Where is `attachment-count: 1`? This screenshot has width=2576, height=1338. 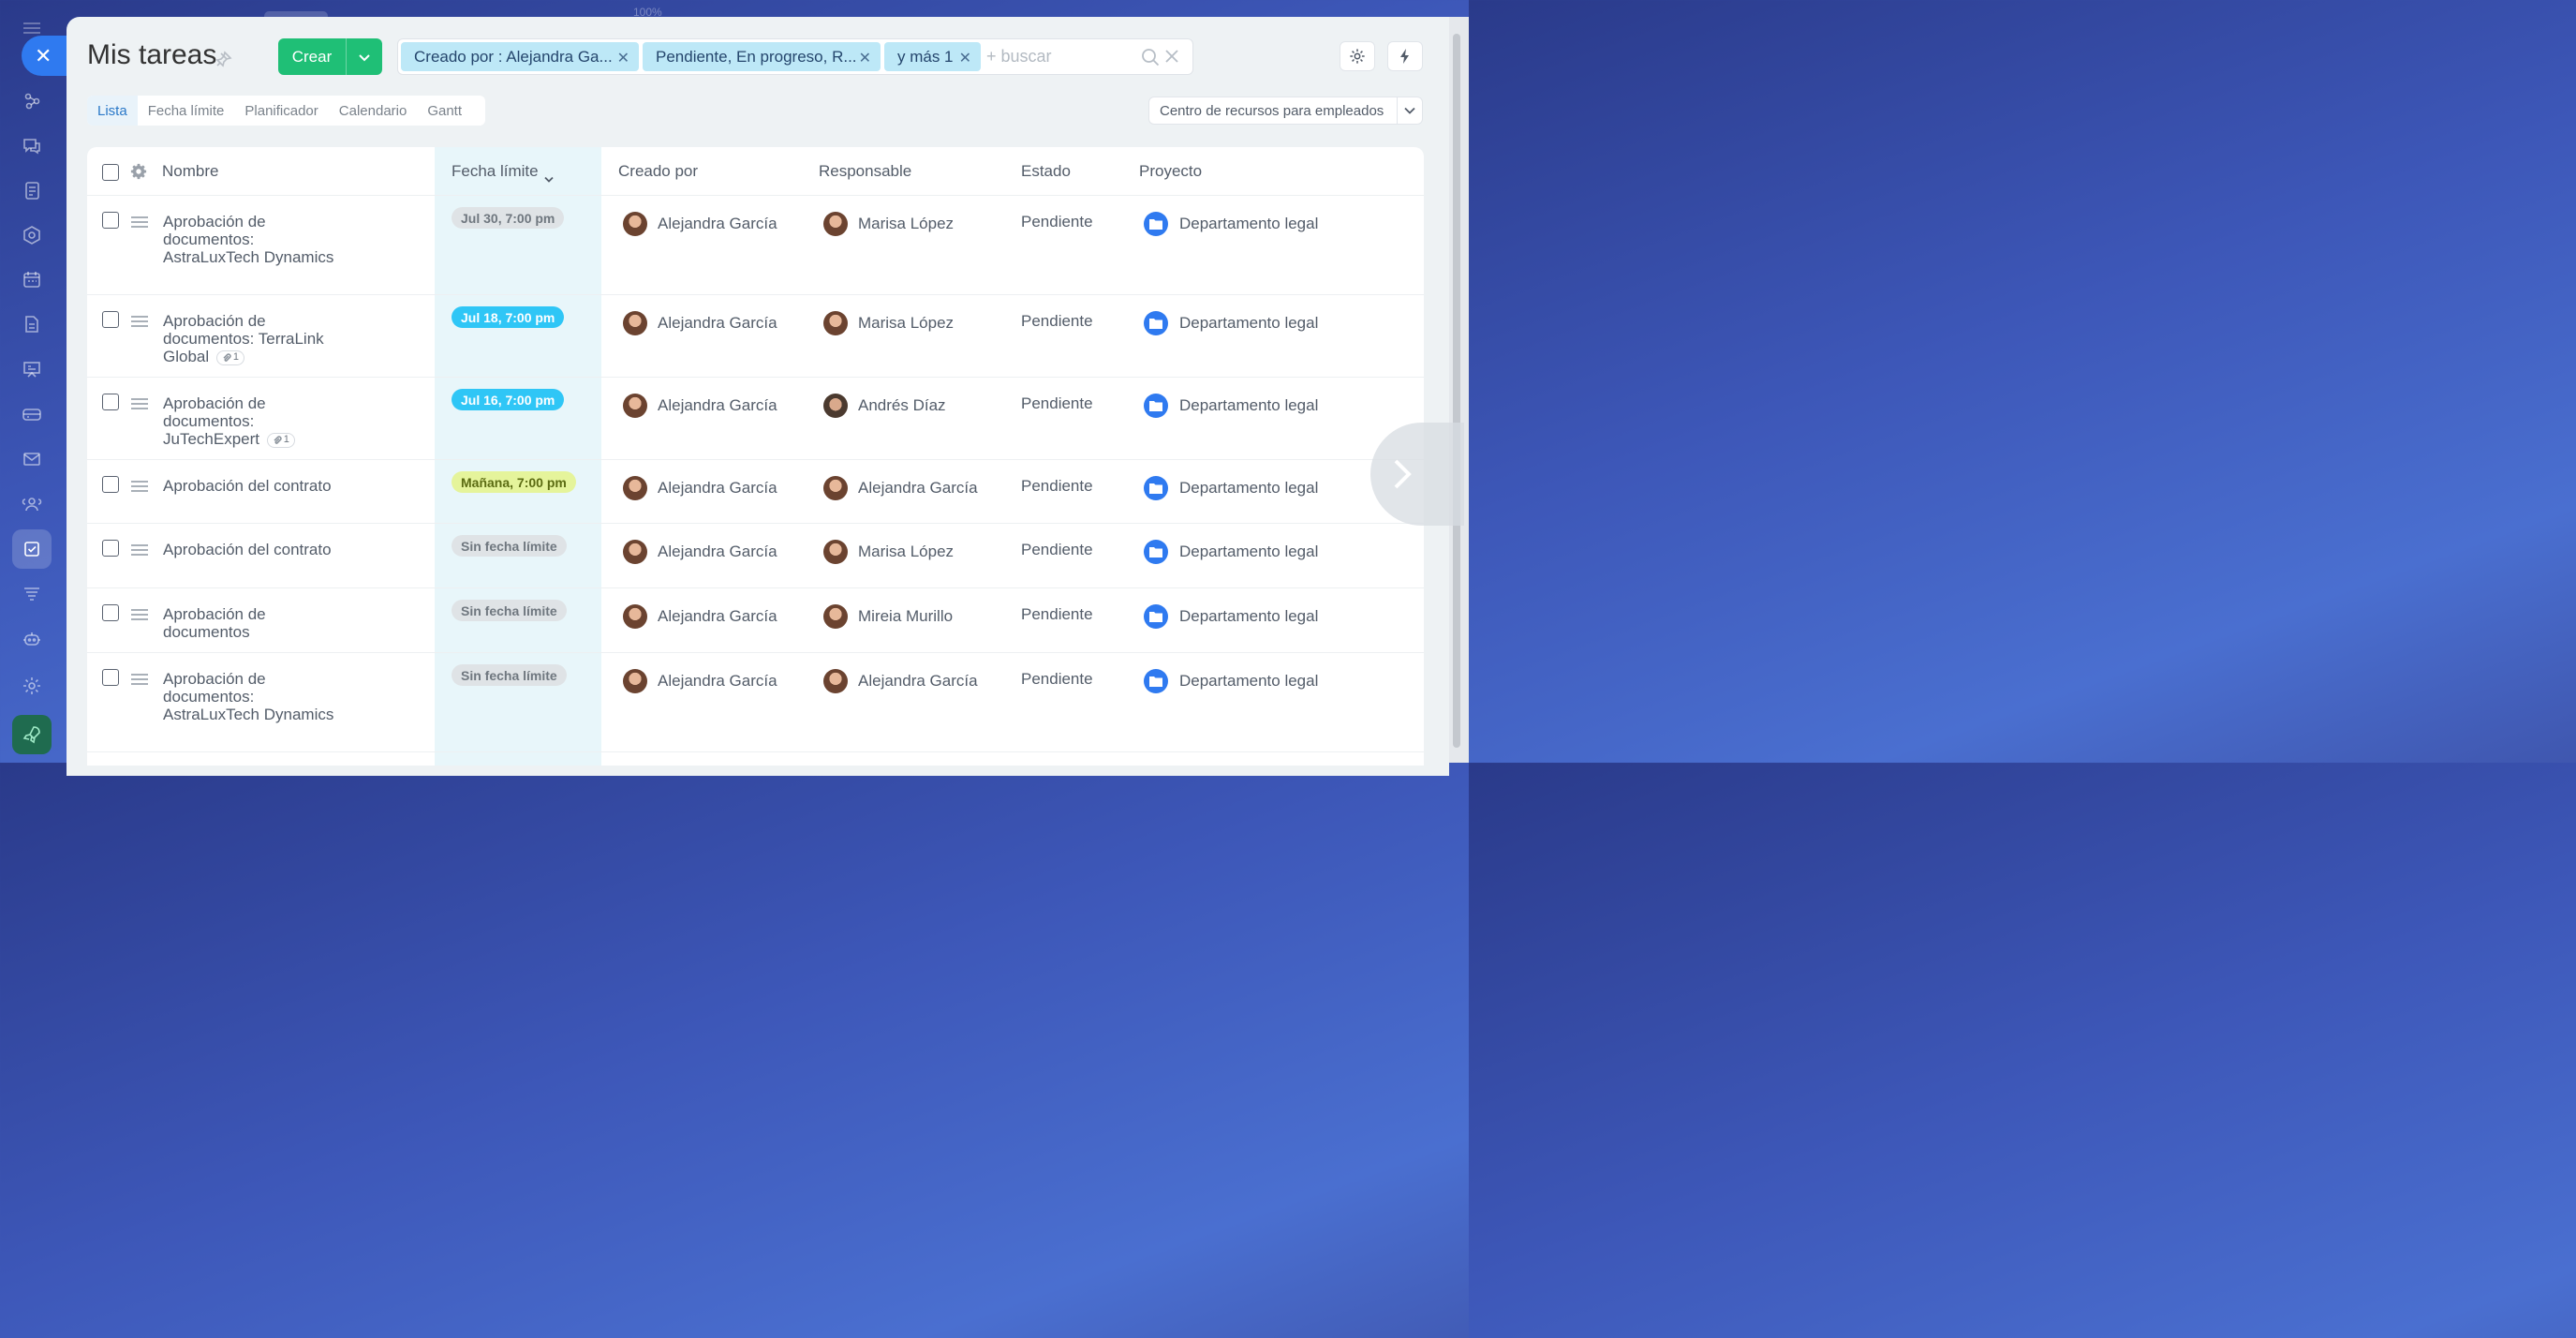
attachment-count: 1 is located at coordinates (229, 357).